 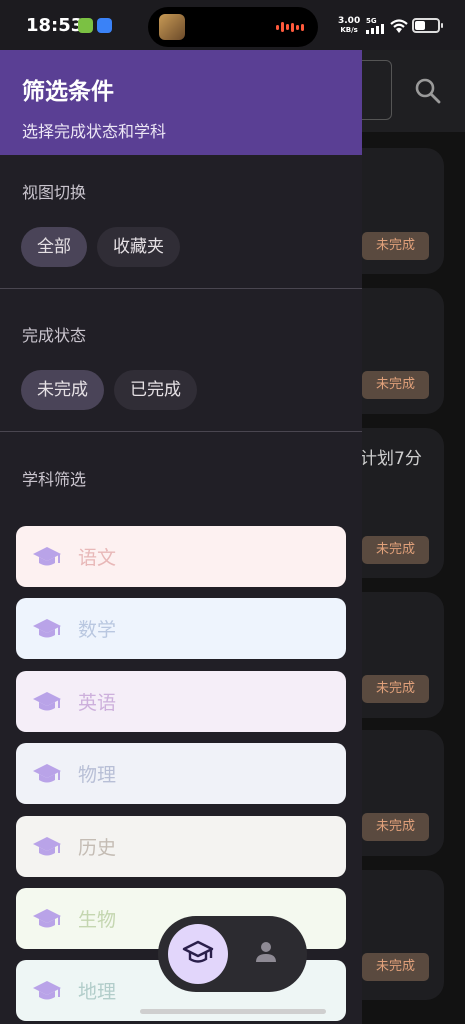 What do you see at coordinates (232, 954) in the screenshot?
I see `bottom-navigation` at bounding box center [232, 954].